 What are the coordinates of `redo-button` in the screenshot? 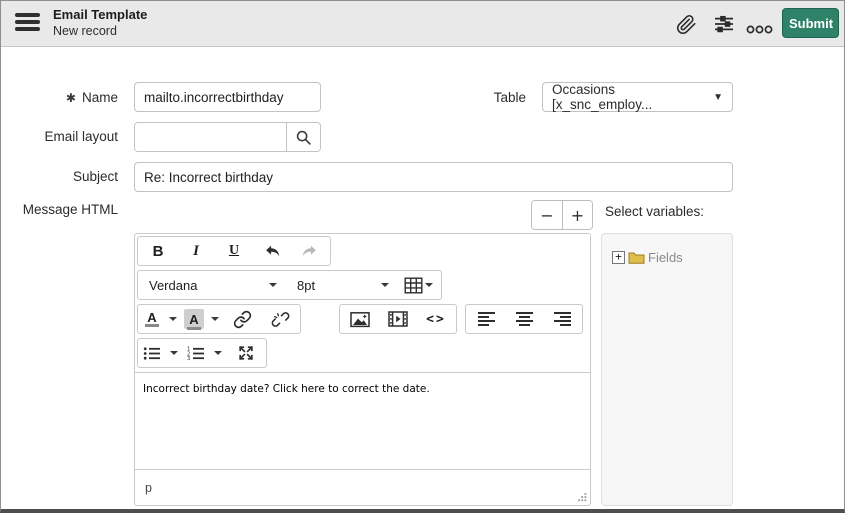 It's located at (310, 251).